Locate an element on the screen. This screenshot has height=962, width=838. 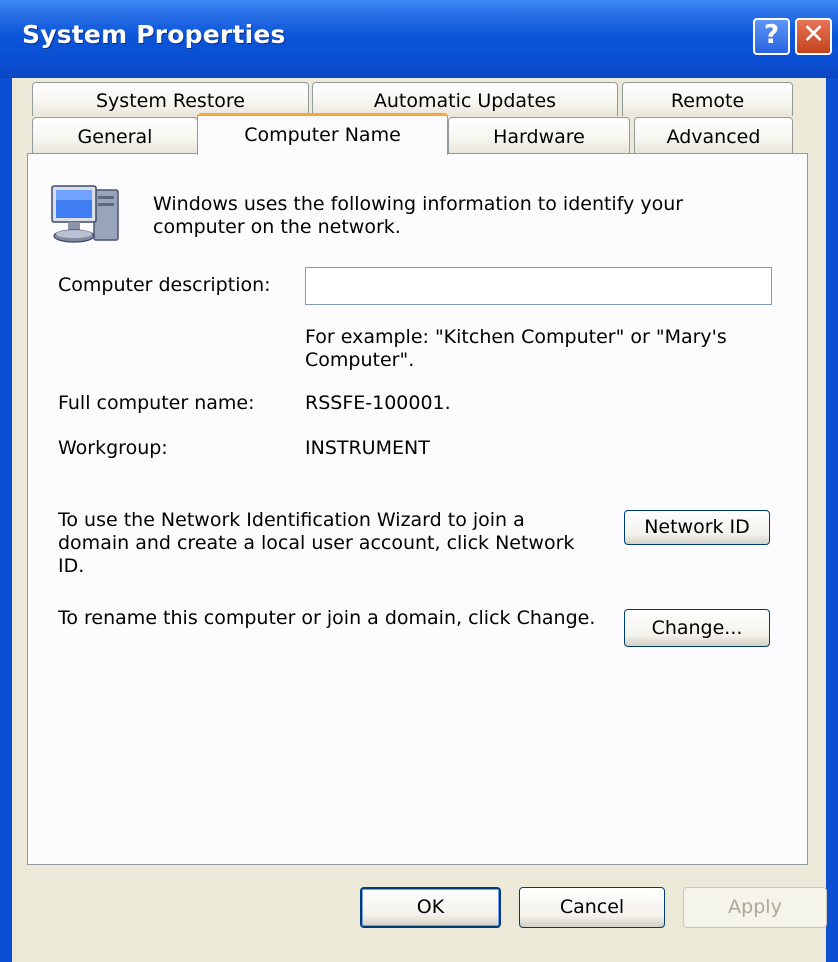
tab-label: Automatic Updates is located at coordinates (465, 101).